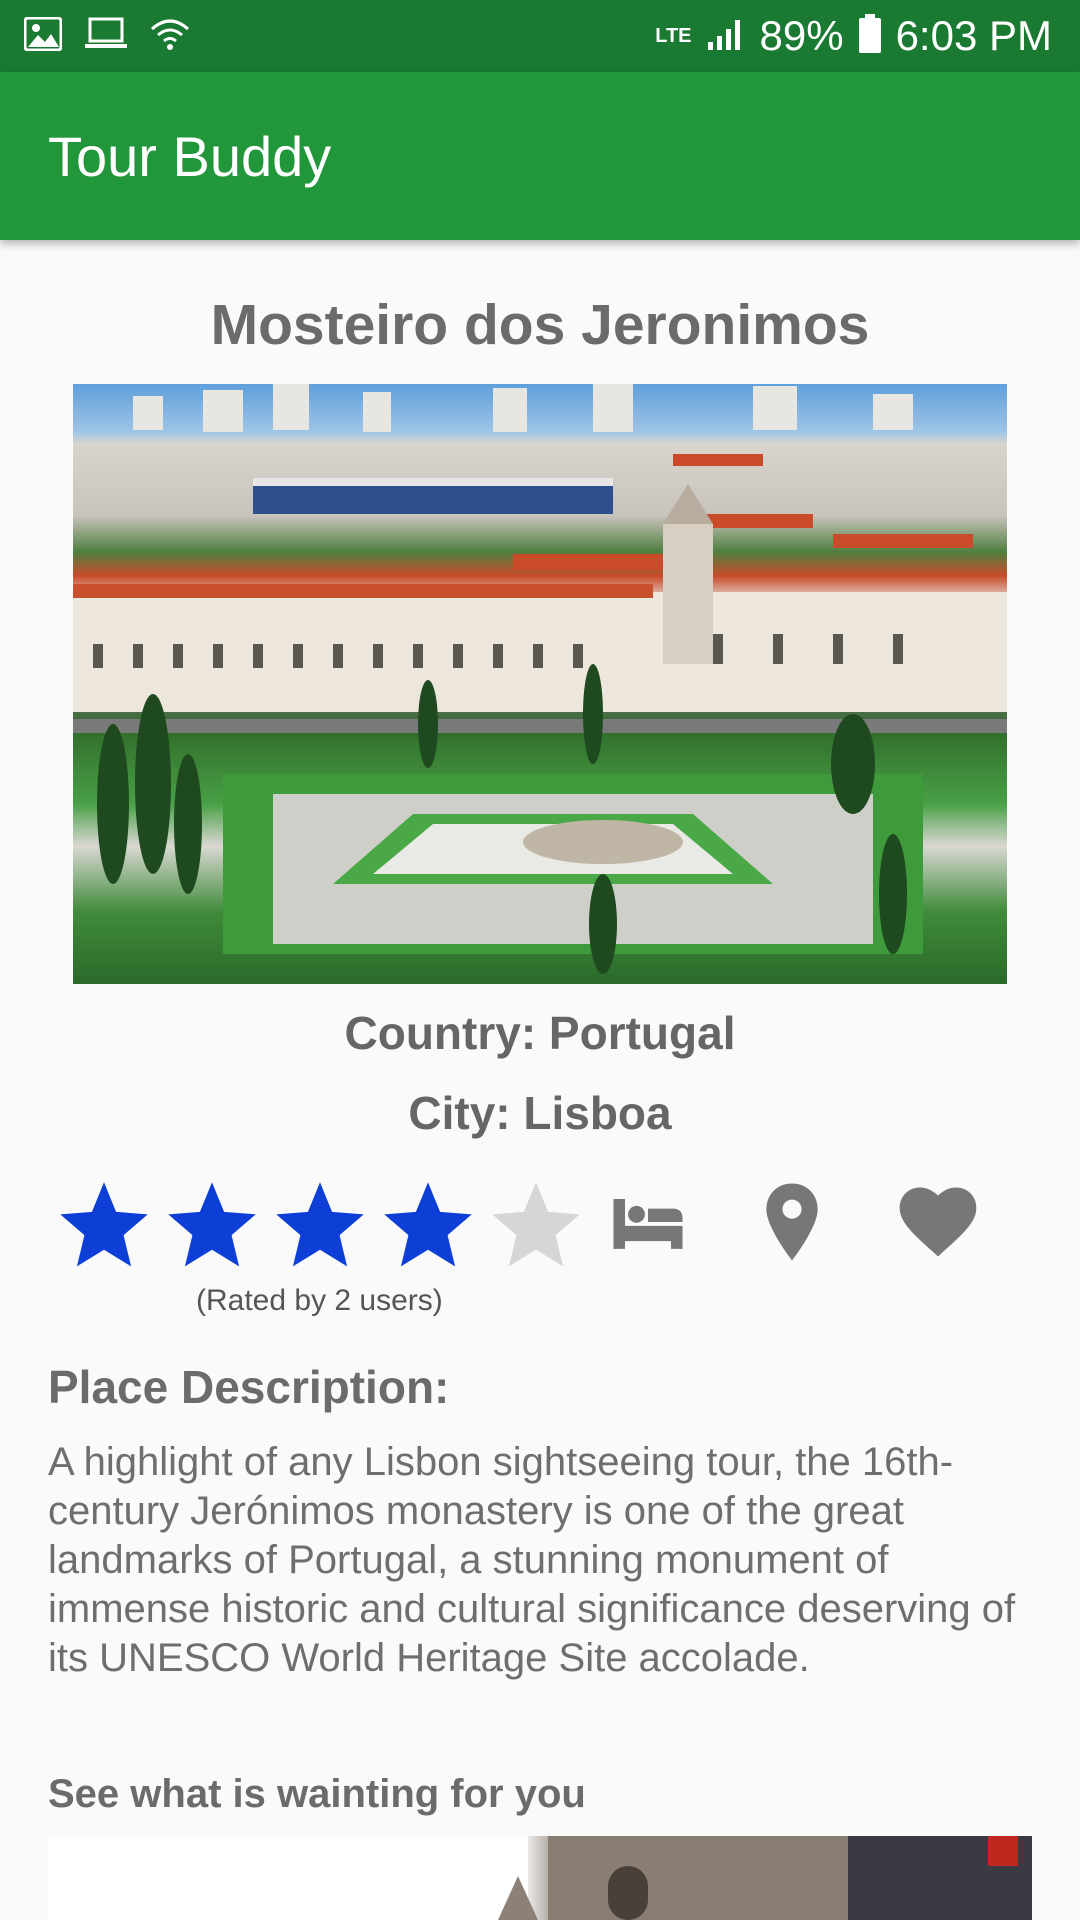 This screenshot has width=1080, height=1920. What do you see at coordinates (973, 35) in the screenshot?
I see `clock: 6:03 PM` at bounding box center [973, 35].